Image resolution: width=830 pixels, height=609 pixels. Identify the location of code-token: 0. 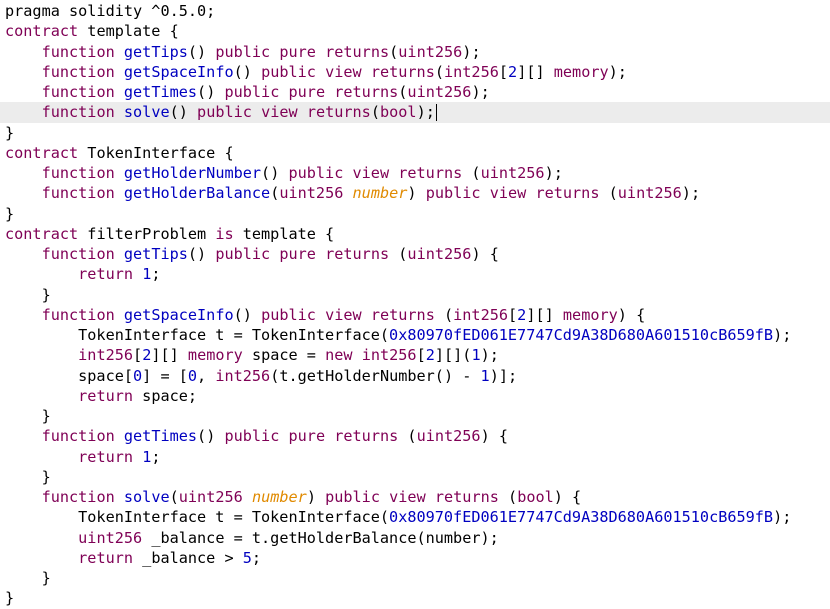
(138, 375).